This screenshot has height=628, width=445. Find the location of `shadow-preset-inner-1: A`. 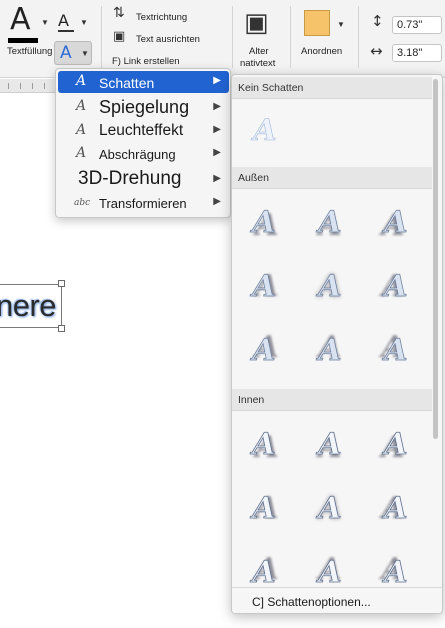

shadow-preset-inner-1: A is located at coordinates (264, 445).